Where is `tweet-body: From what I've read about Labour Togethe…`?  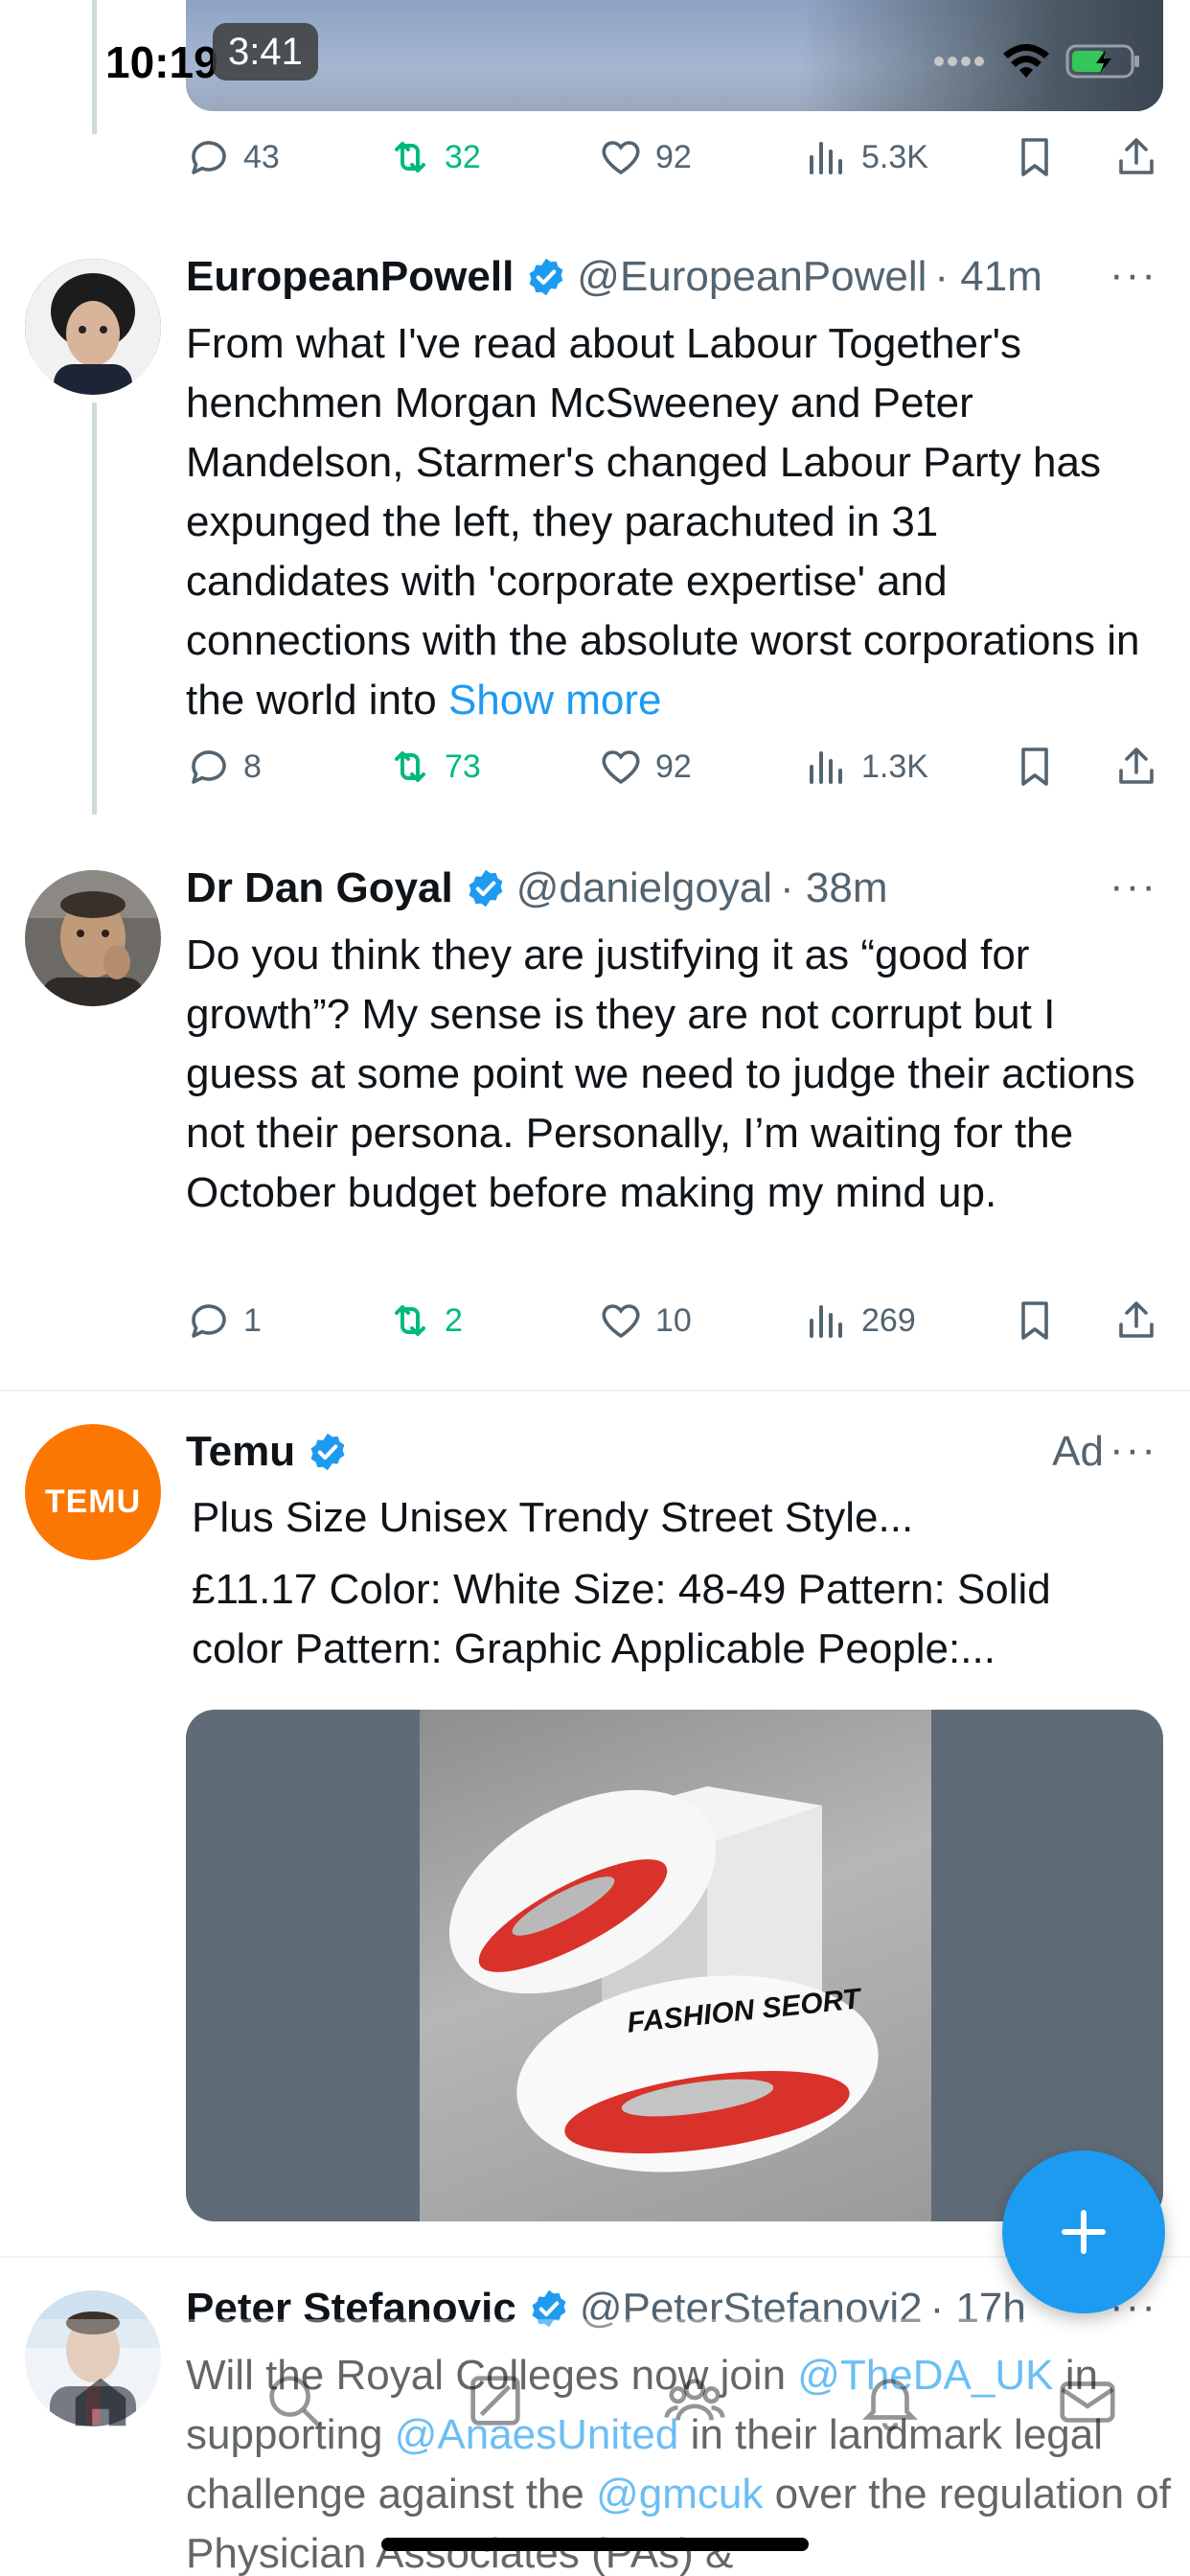
tweet-body: From what I've read about Labour Togethe… is located at coordinates (663, 522).